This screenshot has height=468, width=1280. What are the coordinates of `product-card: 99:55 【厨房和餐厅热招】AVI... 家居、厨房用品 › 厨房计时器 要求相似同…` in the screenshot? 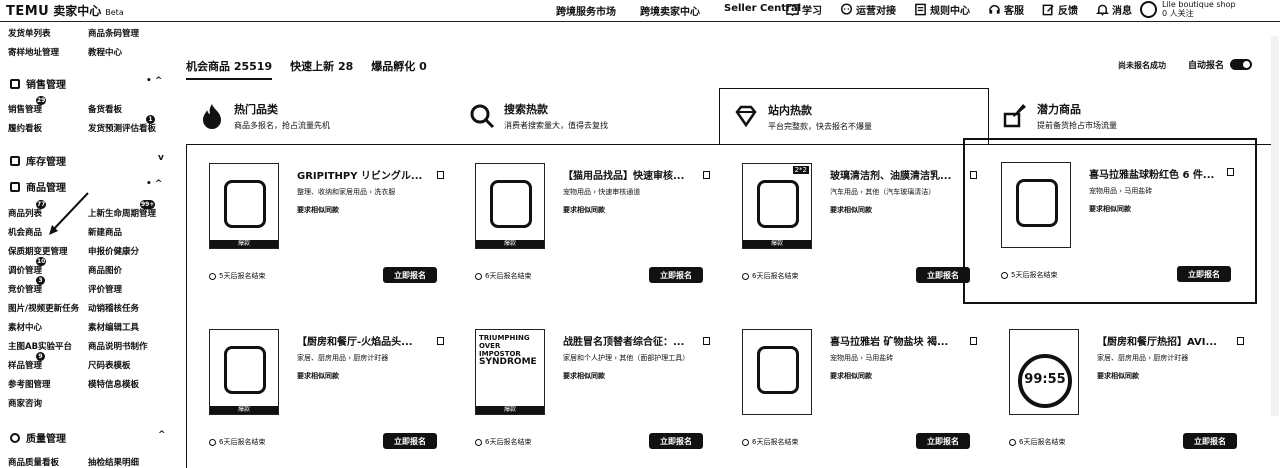 It's located at (1118, 384).